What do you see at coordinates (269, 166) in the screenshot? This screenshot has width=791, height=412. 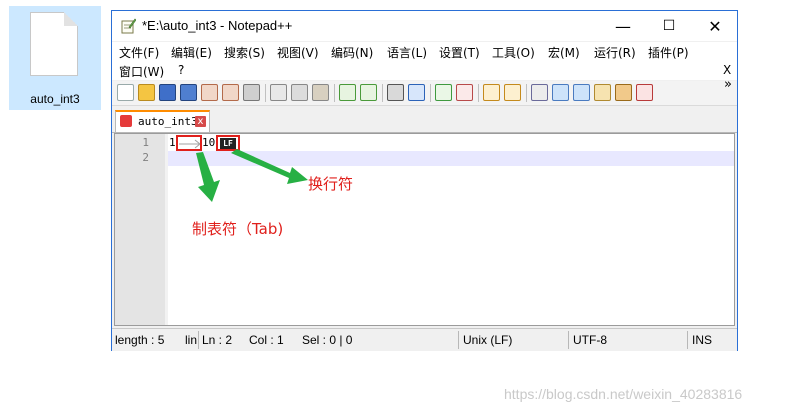 I see `lf-arrow` at bounding box center [269, 166].